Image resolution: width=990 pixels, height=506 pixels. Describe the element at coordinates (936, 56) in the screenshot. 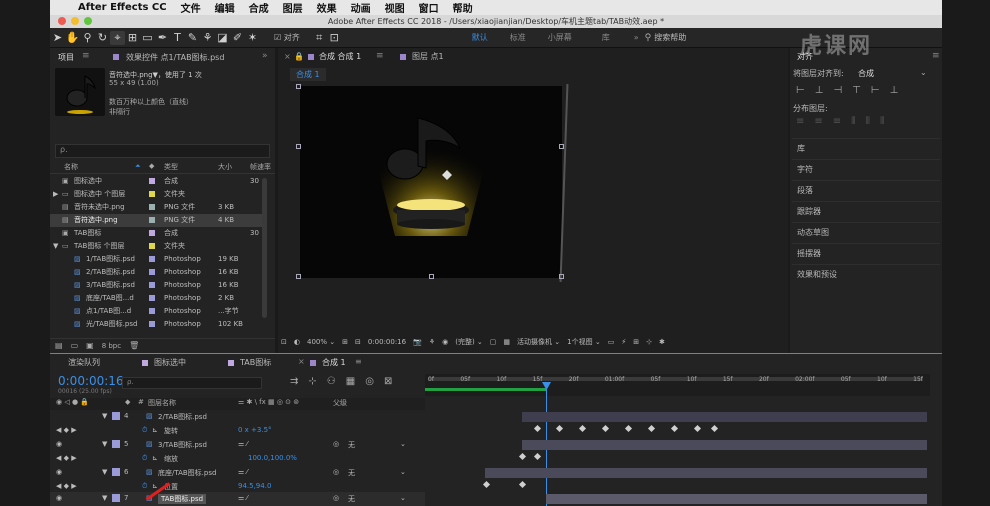

I see `align-panel-menu-icon: ≡` at that location.